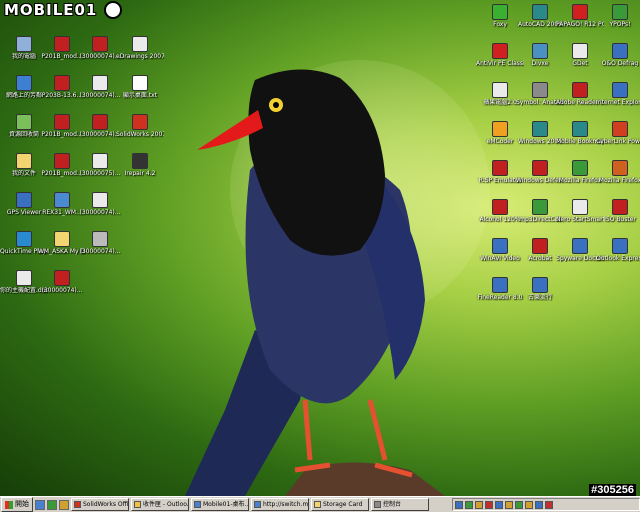 This screenshot has width=640, height=512. Describe the element at coordinates (24, 83) in the screenshot. I see `network-icon` at that location.